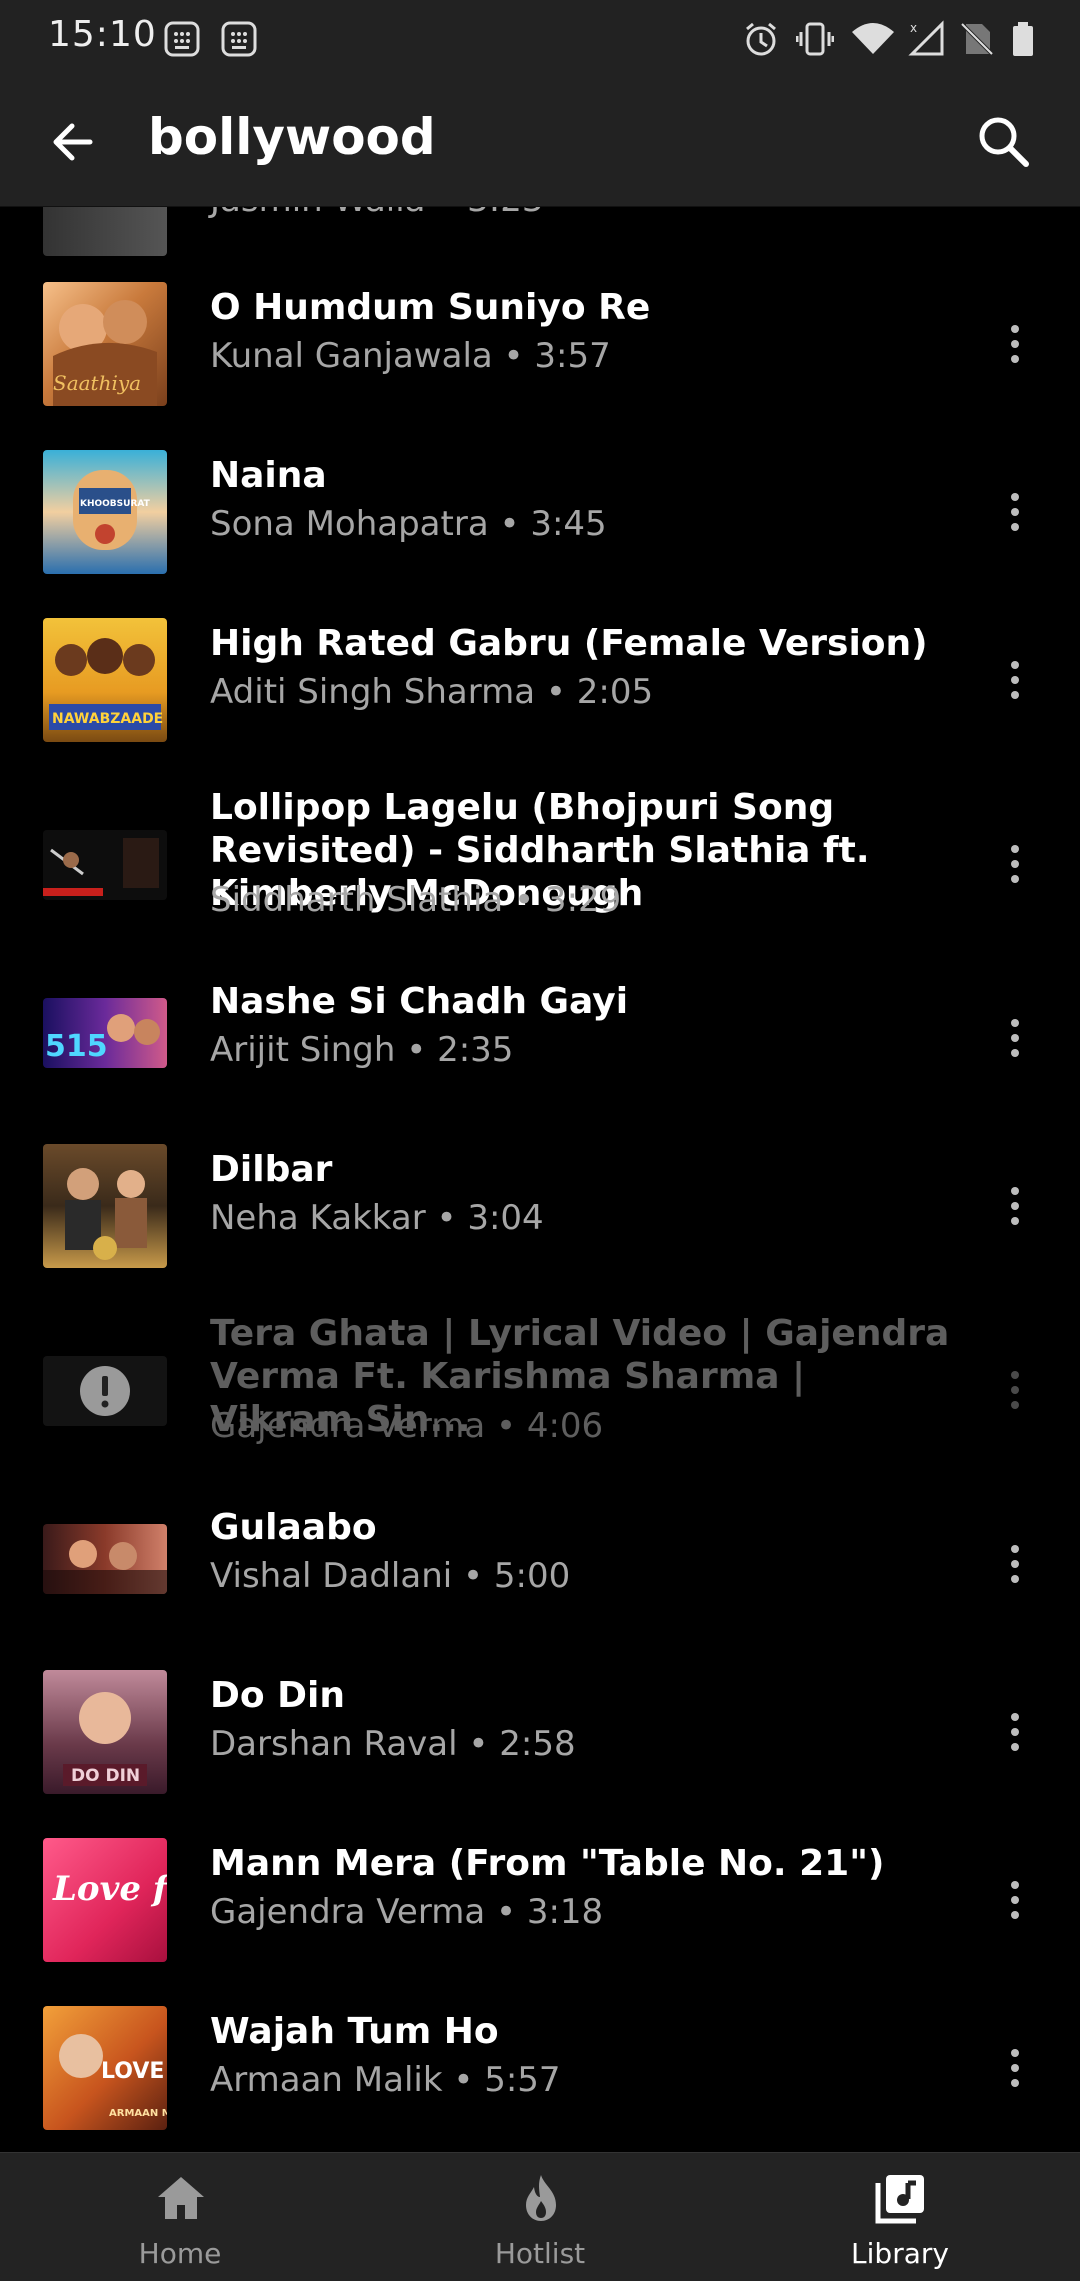 This screenshot has height=2281, width=1080. What do you see at coordinates (899, 2199) in the screenshot?
I see `library-icon` at bounding box center [899, 2199].